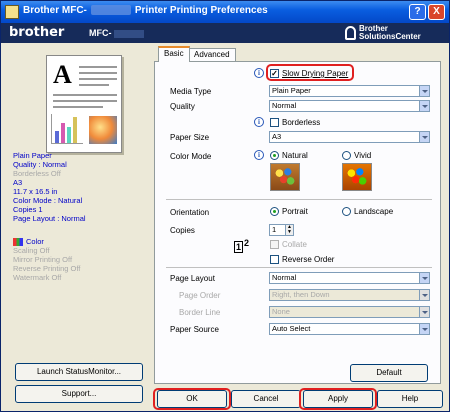 The image size is (450, 412). I want to click on quality-select: Normal, so click(349, 106).